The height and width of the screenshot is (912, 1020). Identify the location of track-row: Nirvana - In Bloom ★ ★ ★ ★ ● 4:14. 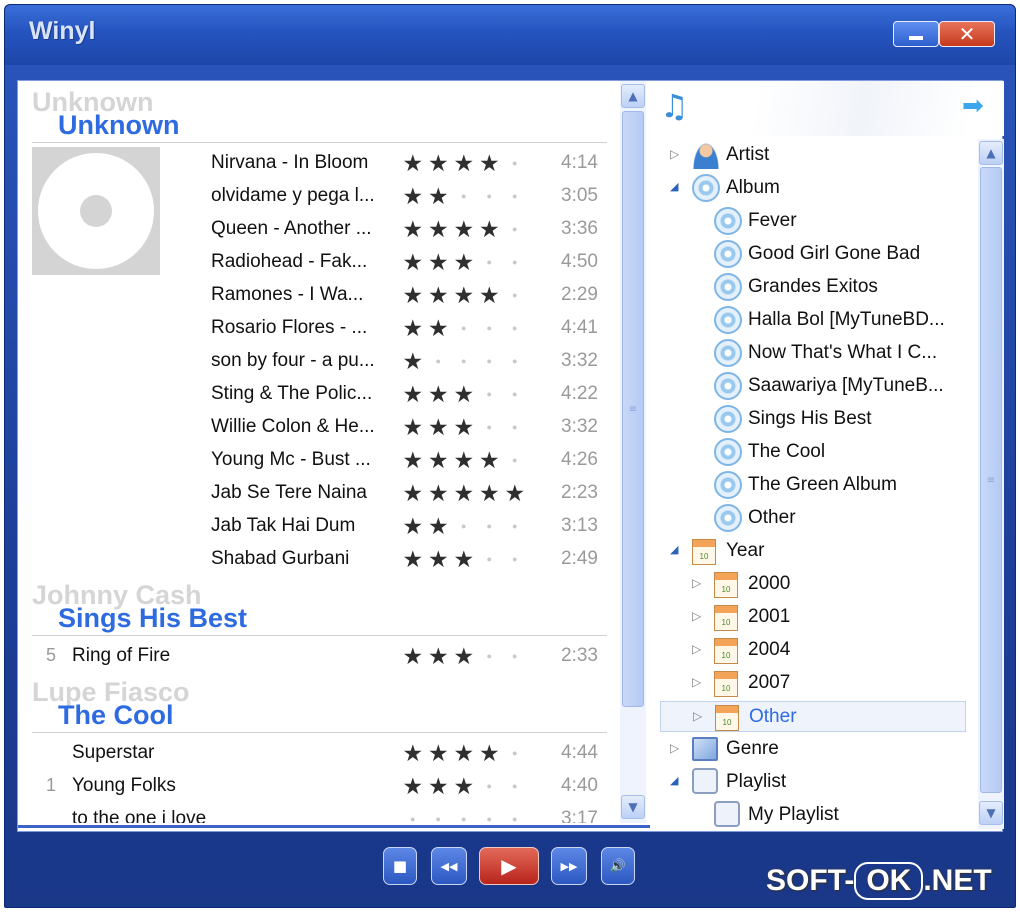
(316, 163).